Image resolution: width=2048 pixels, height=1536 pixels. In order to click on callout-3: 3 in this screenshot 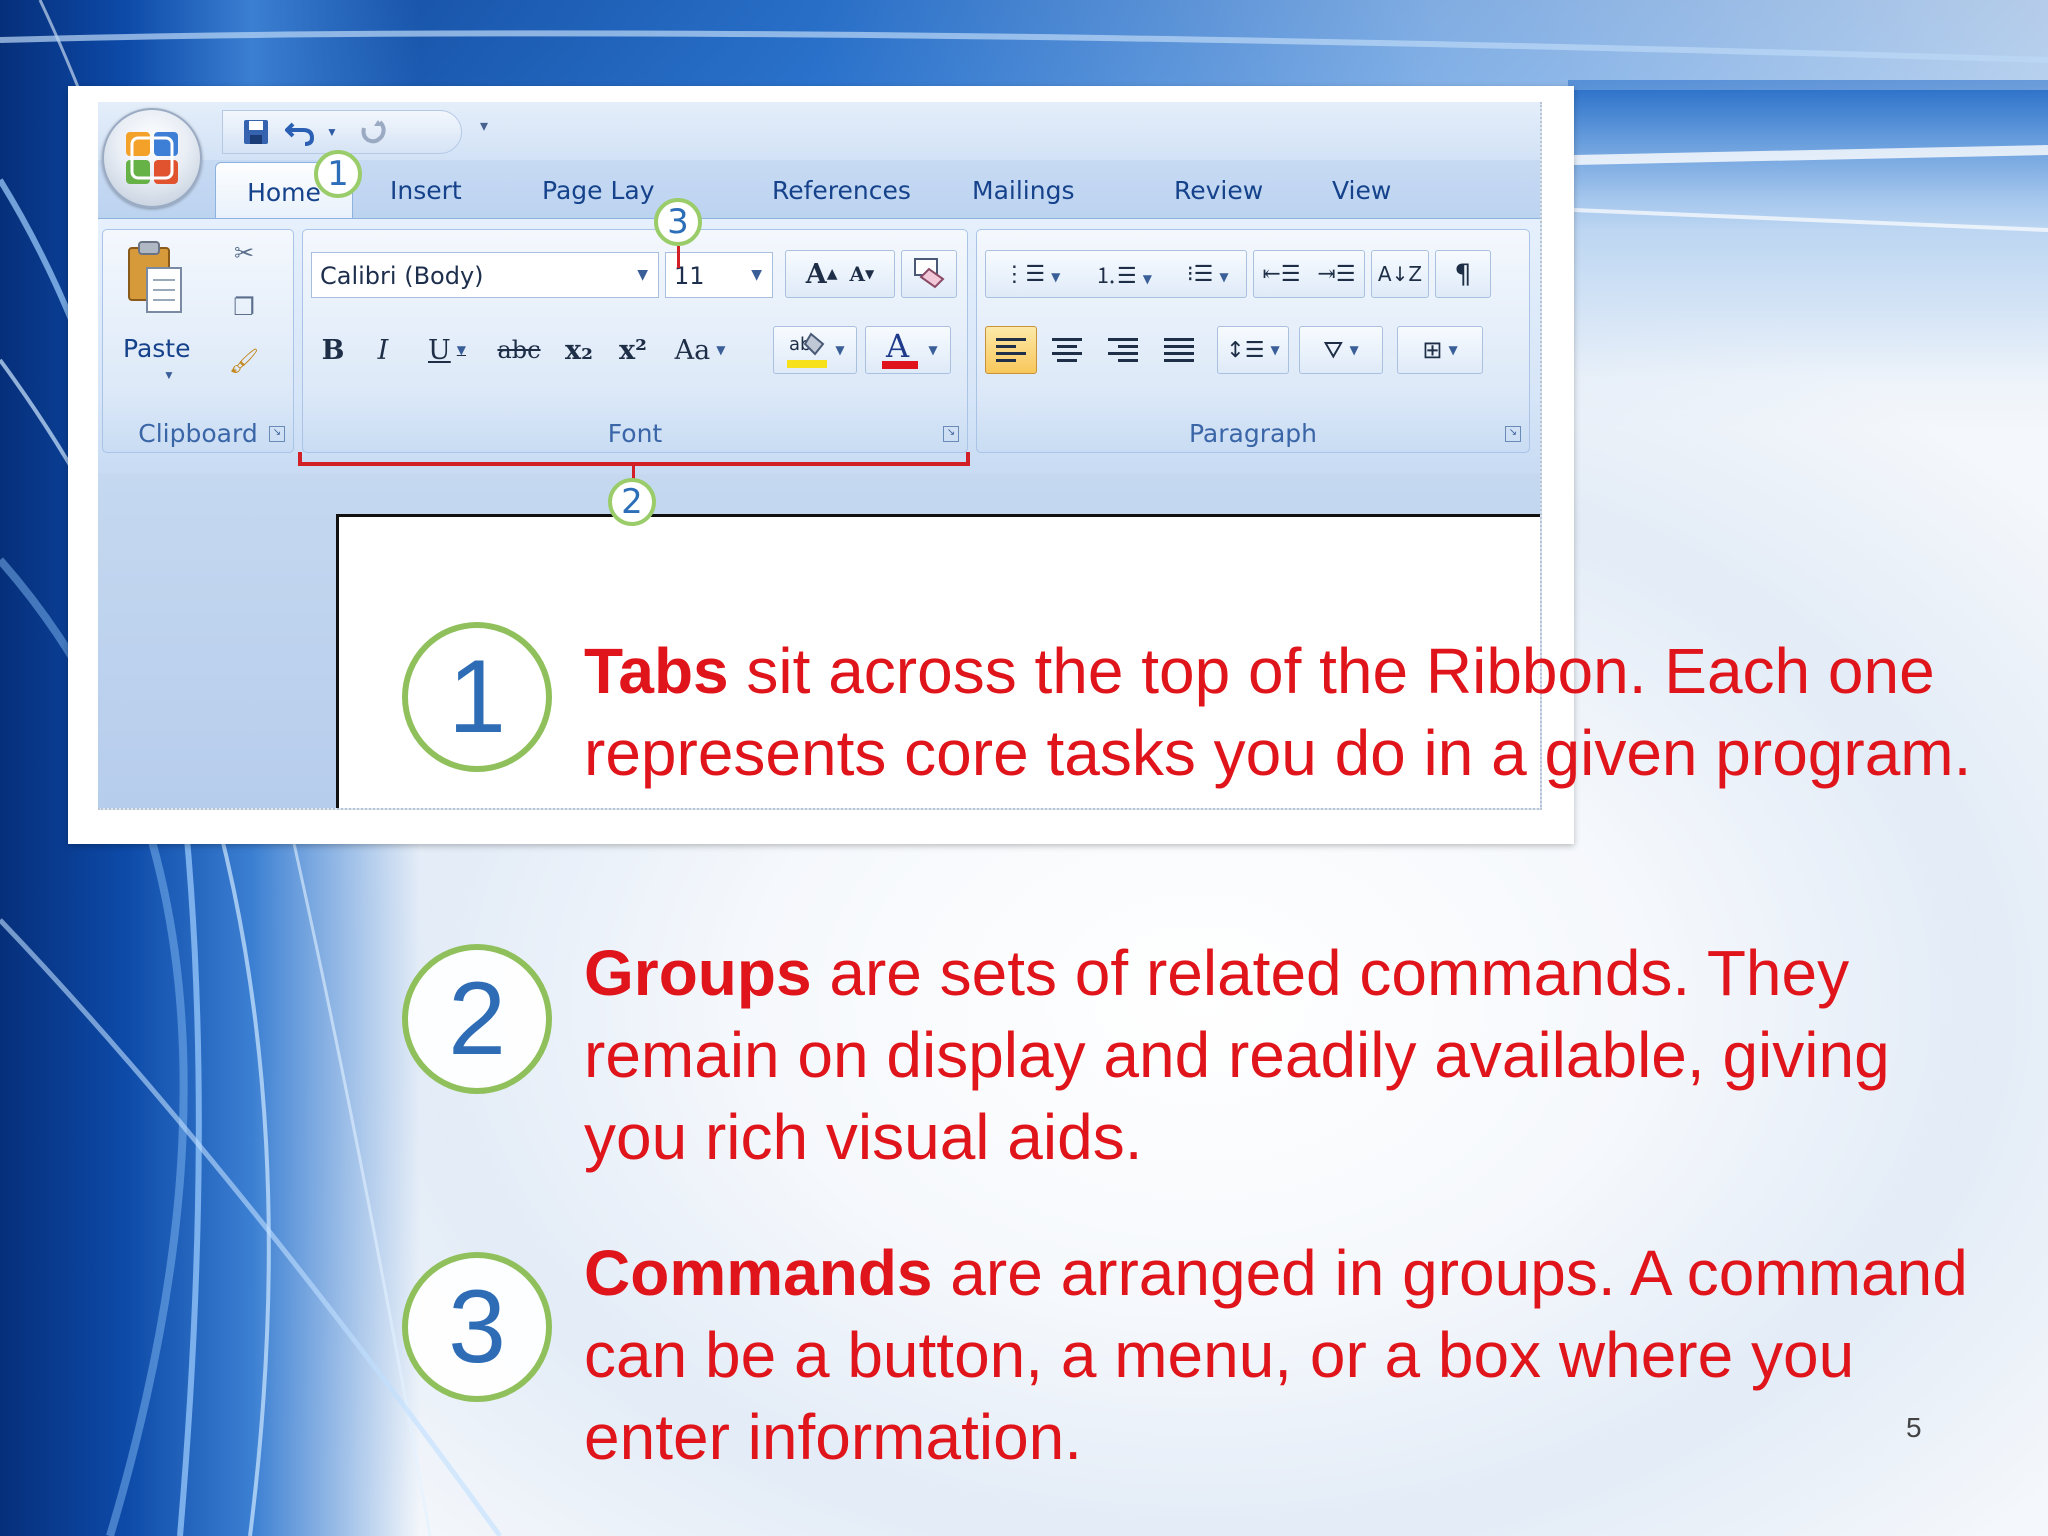, I will do `click(678, 222)`.